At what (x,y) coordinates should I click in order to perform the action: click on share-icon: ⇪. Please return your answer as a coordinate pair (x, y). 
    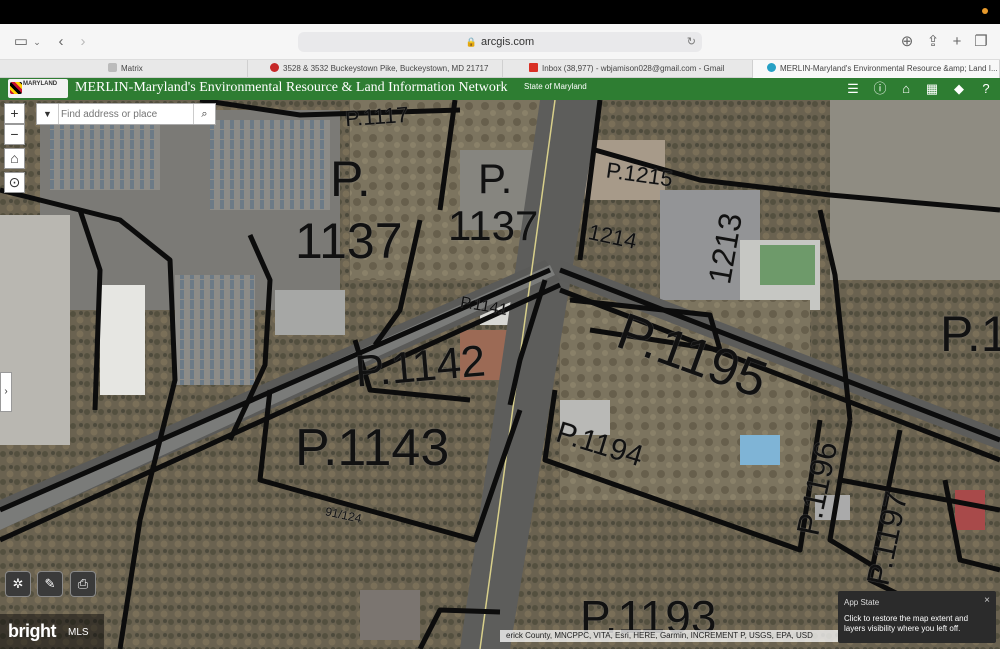
    Looking at the image, I should click on (933, 42).